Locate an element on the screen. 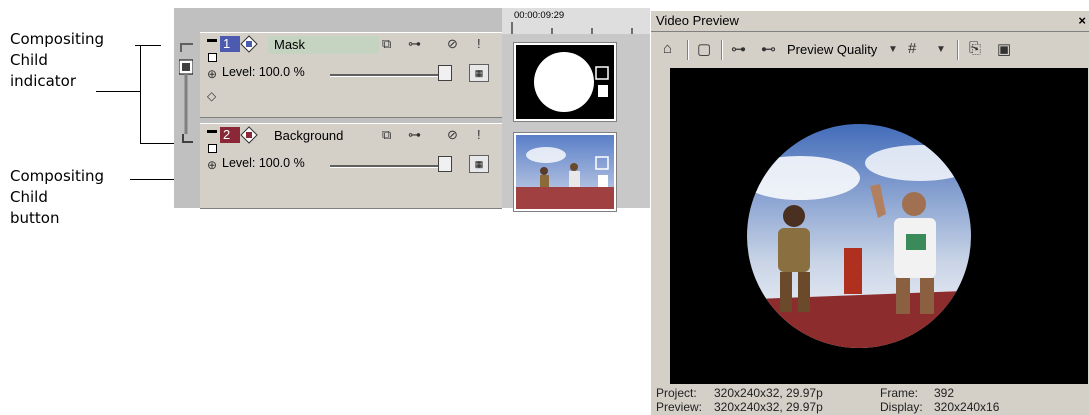  frame-value: 392 is located at coordinates (944, 393).